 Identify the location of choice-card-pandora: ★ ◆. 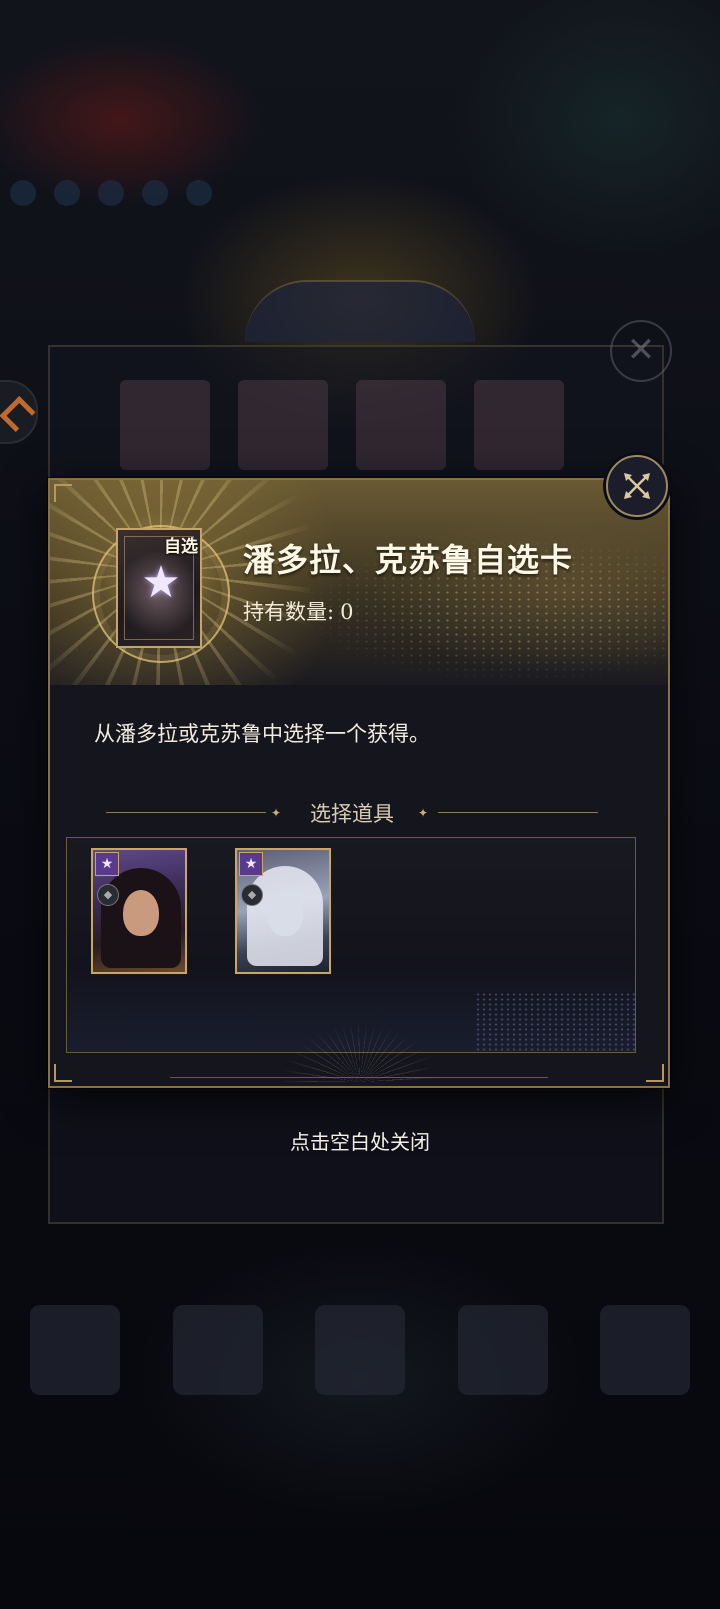
(139, 911).